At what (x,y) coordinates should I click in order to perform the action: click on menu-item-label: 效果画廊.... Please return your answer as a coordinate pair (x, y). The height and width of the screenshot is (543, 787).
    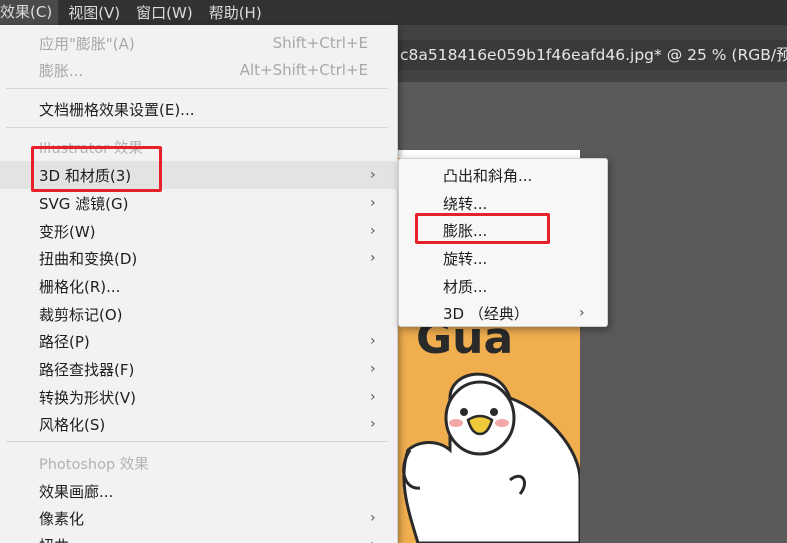
    Looking at the image, I should click on (76, 491).